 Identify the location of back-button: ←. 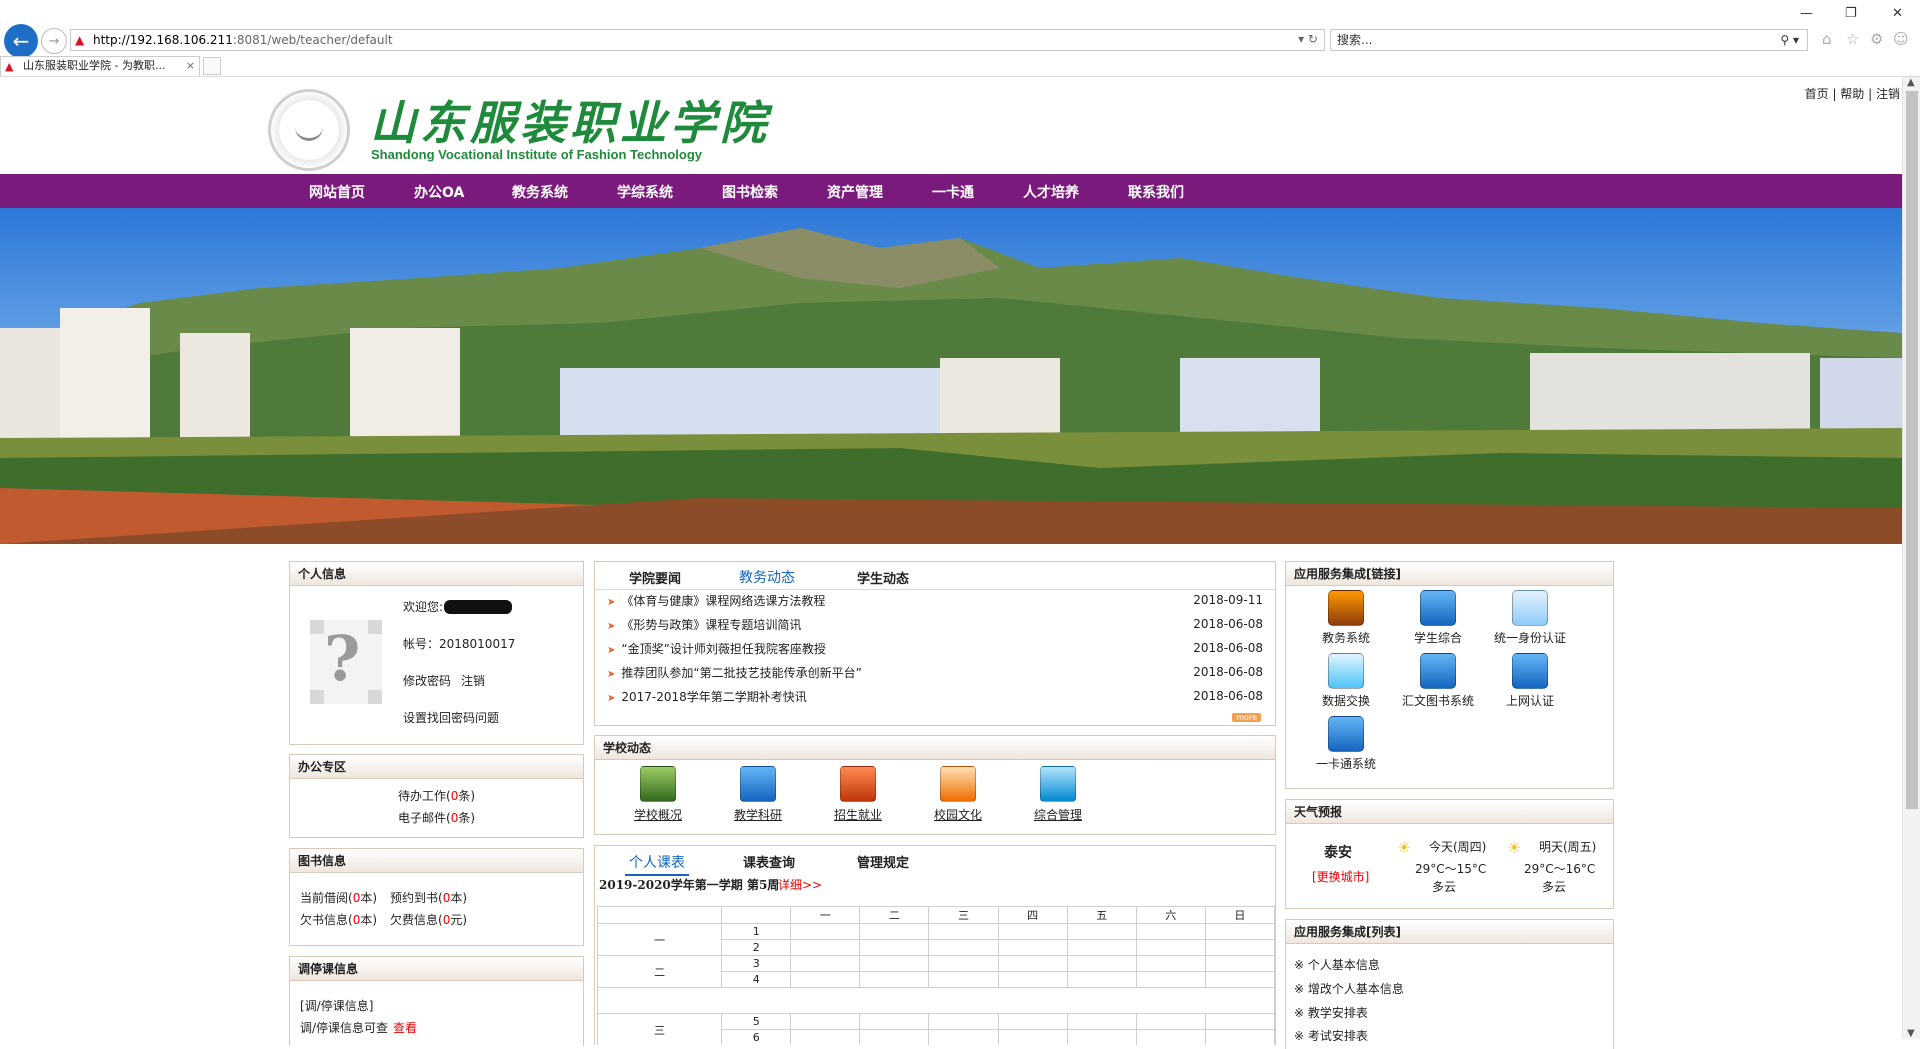
(21, 41).